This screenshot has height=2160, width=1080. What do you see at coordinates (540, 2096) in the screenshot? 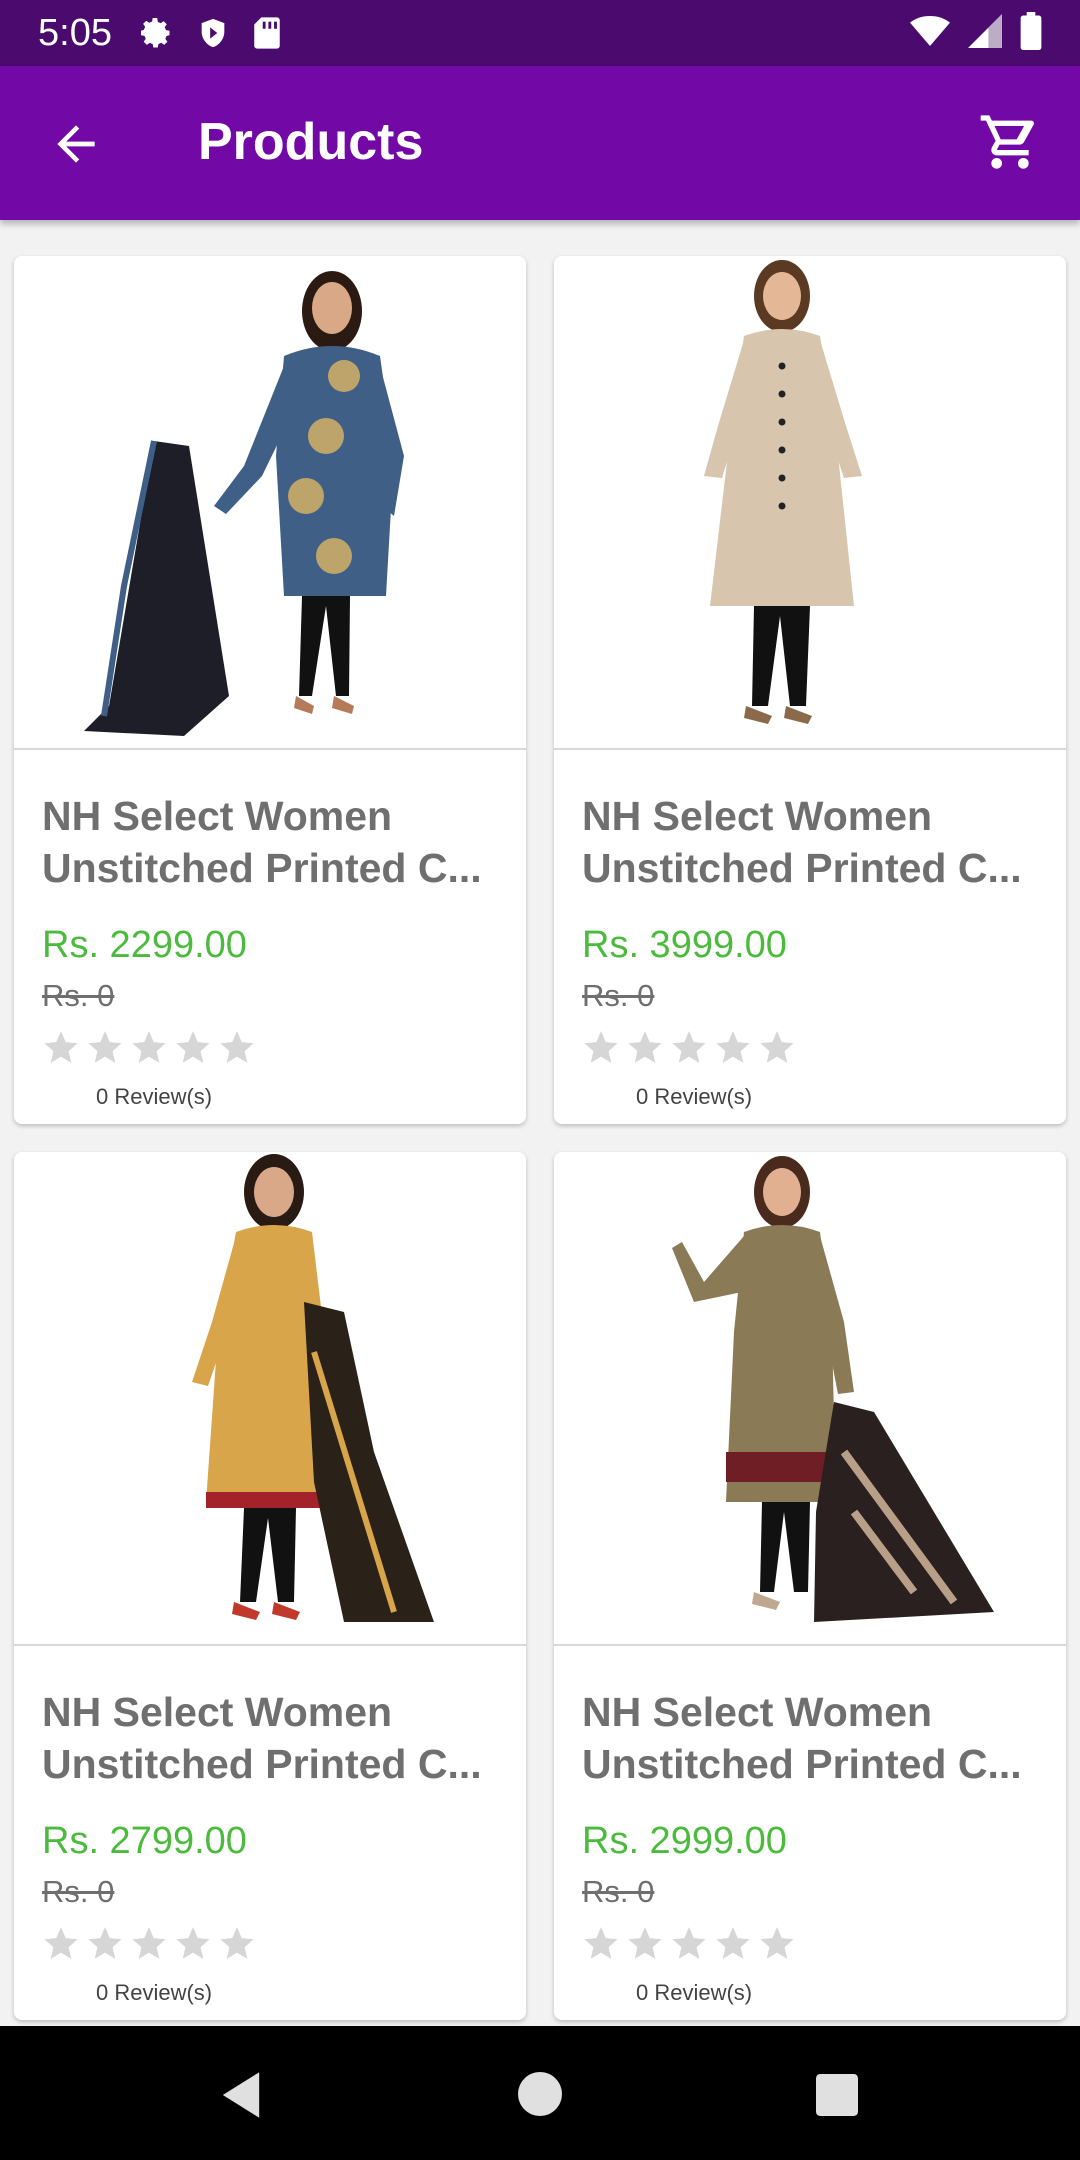
I see `nav-home-icon` at bounding box center [540, 2096].